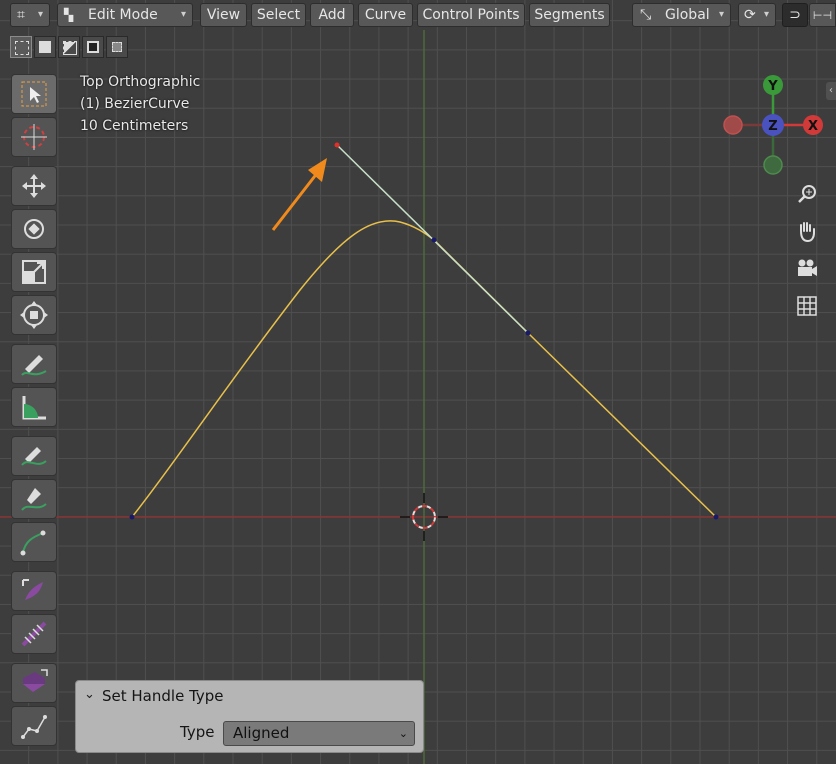  I want to click on scale-icon, so click(34, 272).